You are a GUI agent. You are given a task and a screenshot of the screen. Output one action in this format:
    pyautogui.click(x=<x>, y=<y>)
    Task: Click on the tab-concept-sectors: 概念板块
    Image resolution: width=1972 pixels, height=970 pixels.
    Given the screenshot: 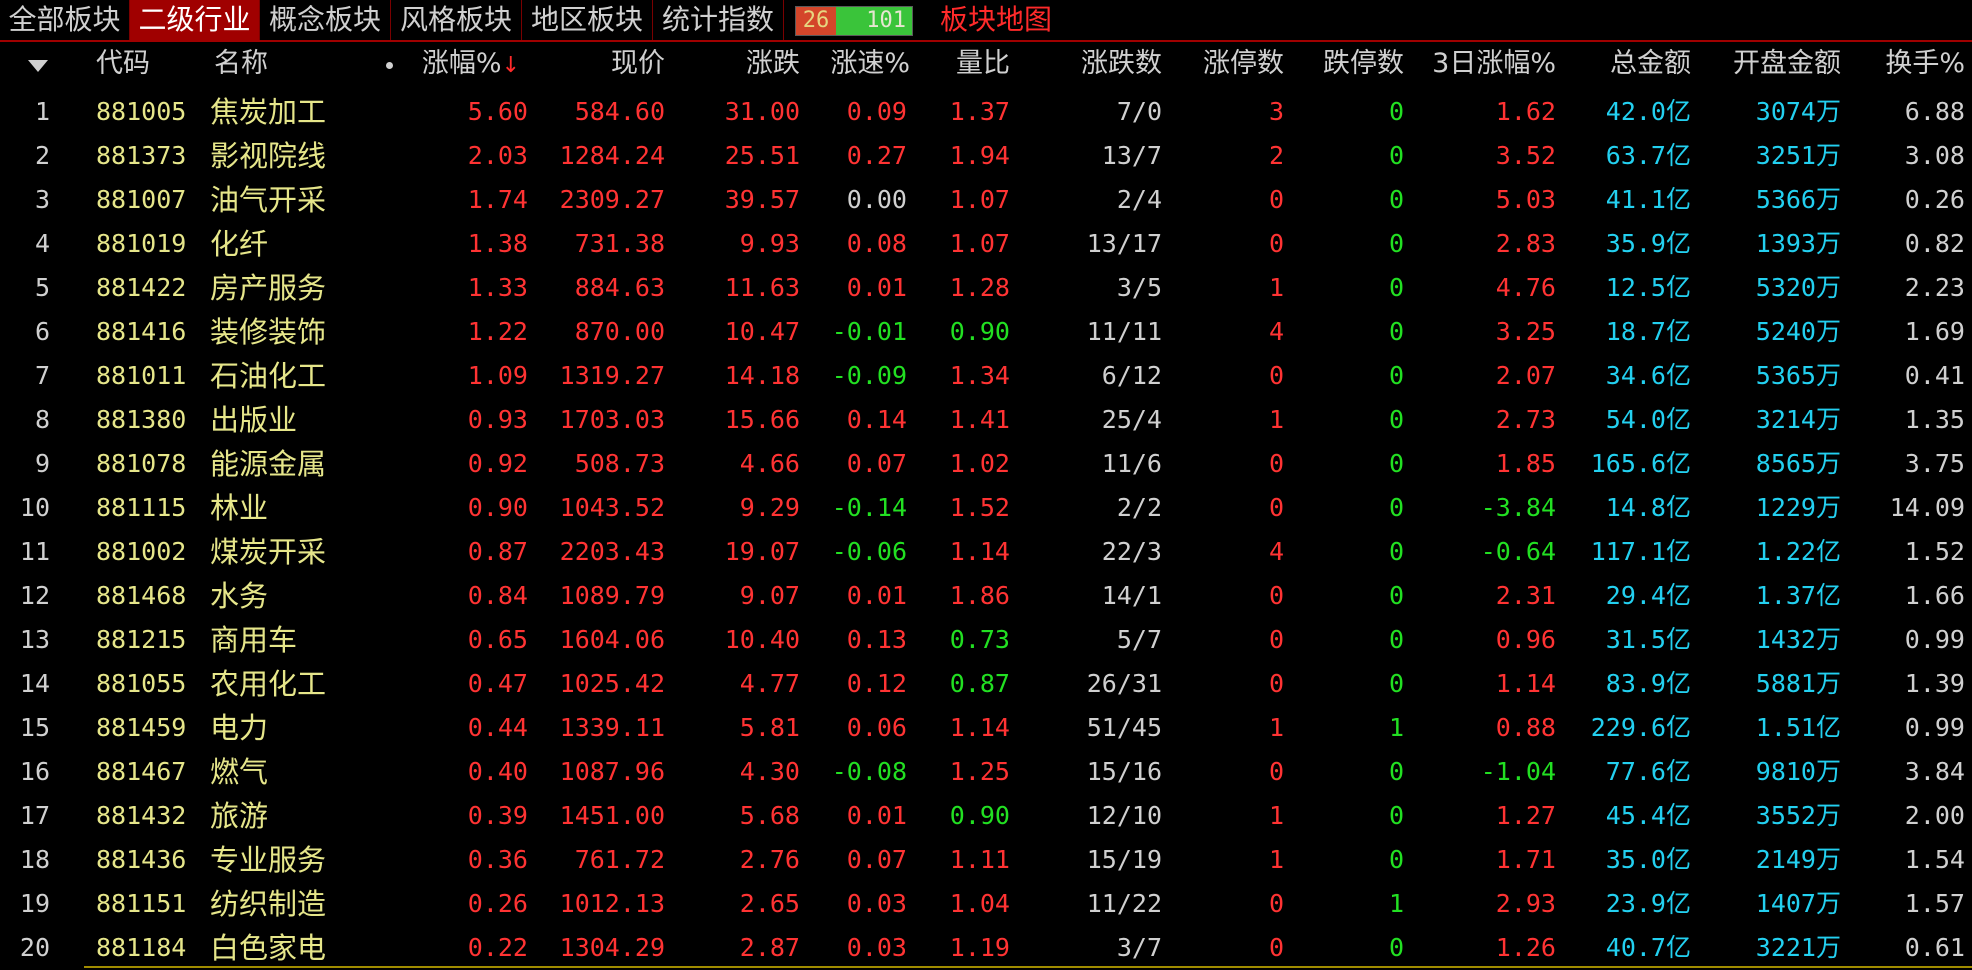 What is the action you would take?
    pyautogui.click(x=325, y=20)
    